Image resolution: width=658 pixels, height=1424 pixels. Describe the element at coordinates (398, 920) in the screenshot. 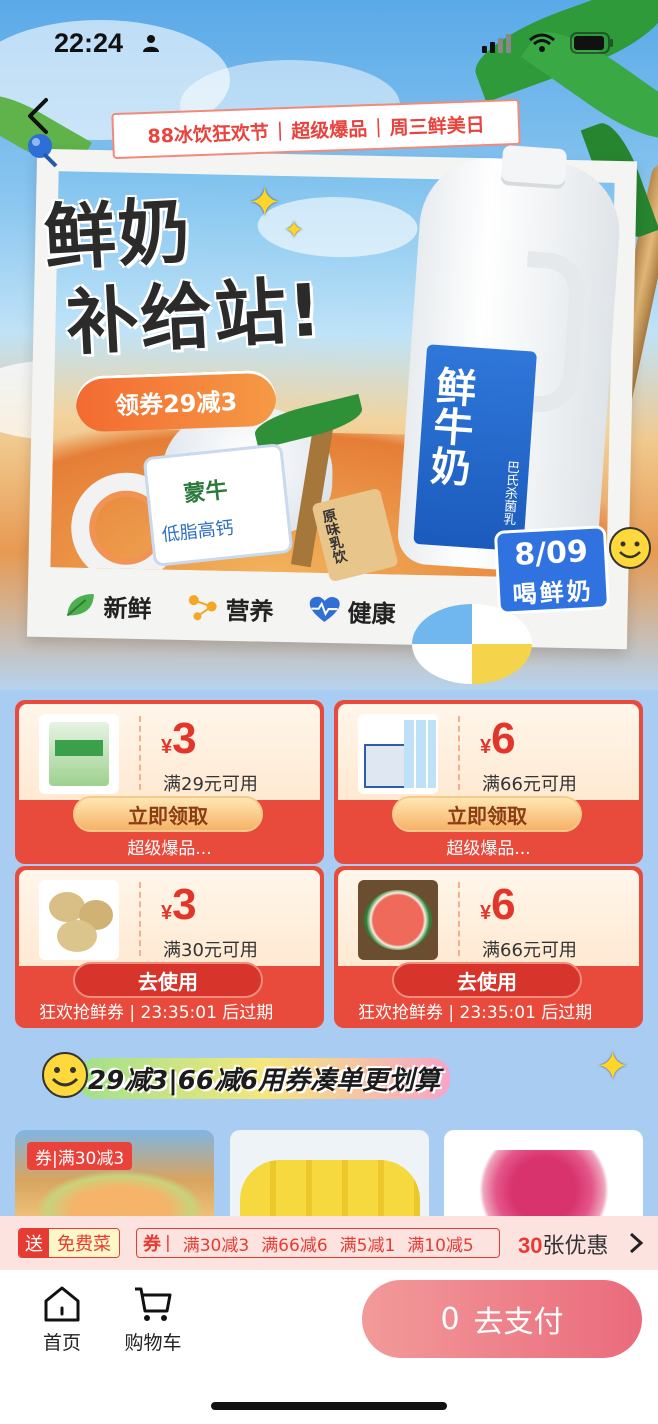

I see `watermelon-image` at that location.